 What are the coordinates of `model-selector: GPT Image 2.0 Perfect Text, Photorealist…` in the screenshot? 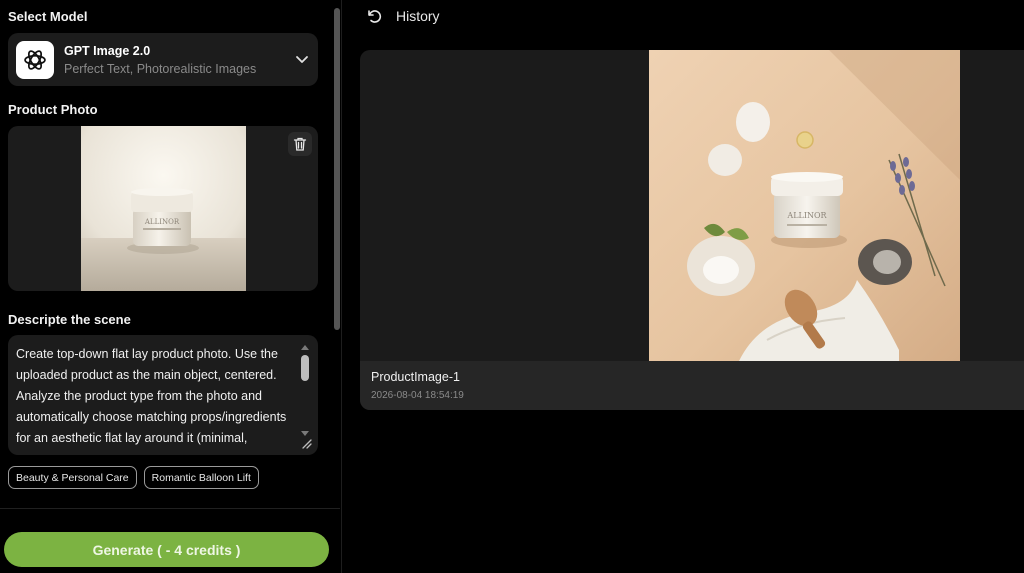 It's located at (163, 59).